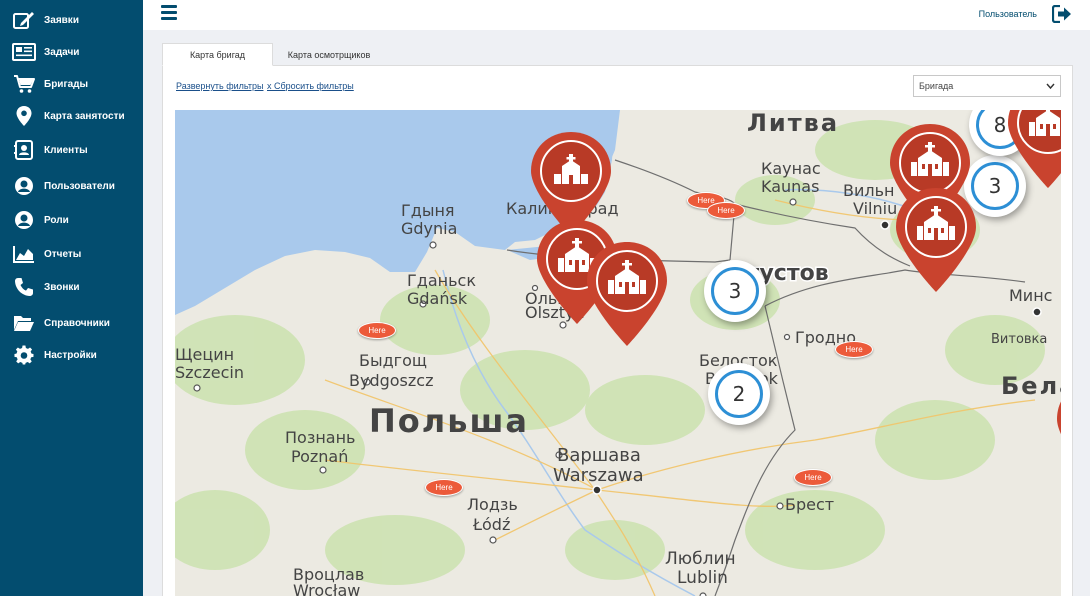 The image size is (1090, 596). Describe the element at coordinates (219, 86) in the screenshot. I see `expand-filters-link: Развернуть фильтры` at that location.